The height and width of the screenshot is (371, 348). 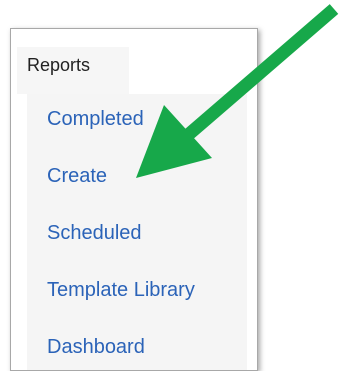 What do you see at coordinates (95, 119) in the screenshot?
I see `nav-item-completed: Completed` at bounding box center [95, 119].